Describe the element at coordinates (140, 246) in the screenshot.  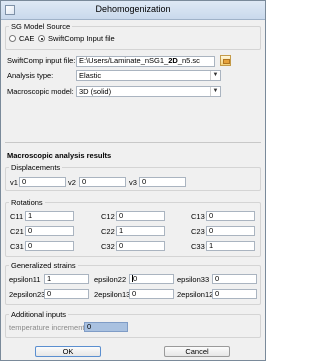
I see `c32-field: 0` at that location.